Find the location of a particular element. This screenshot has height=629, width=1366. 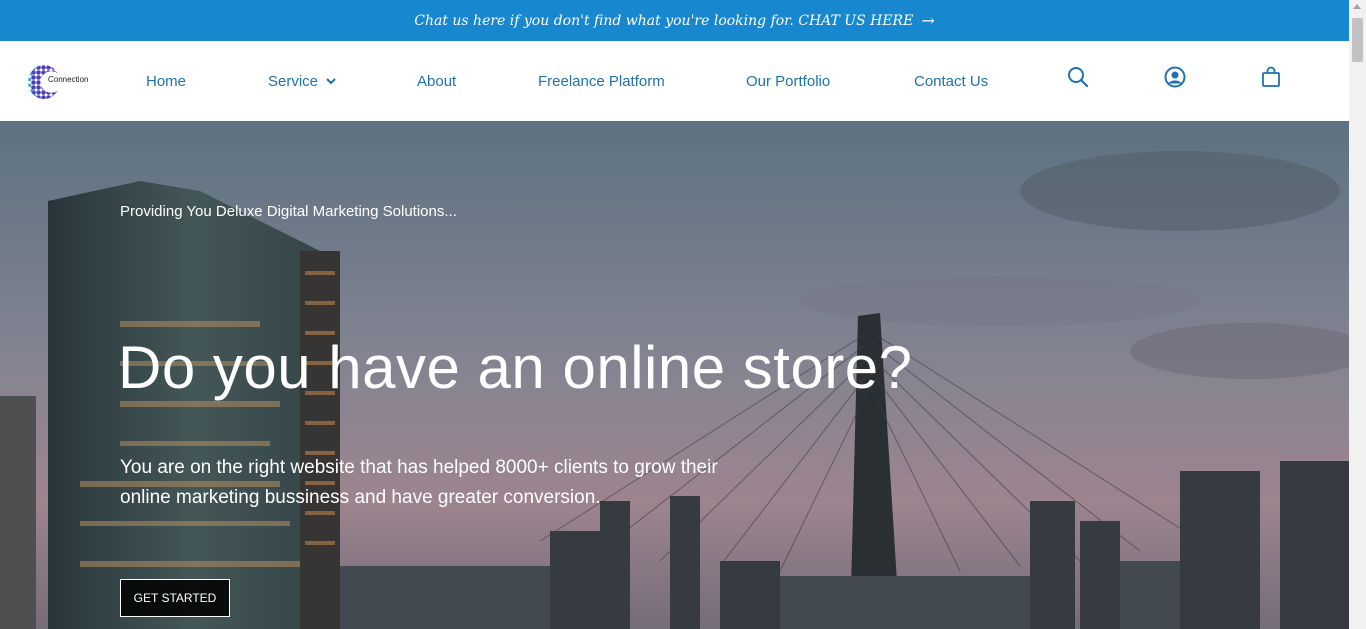

nav-our-portfolio: Our Portfolio is located at coordinates (788, 81).